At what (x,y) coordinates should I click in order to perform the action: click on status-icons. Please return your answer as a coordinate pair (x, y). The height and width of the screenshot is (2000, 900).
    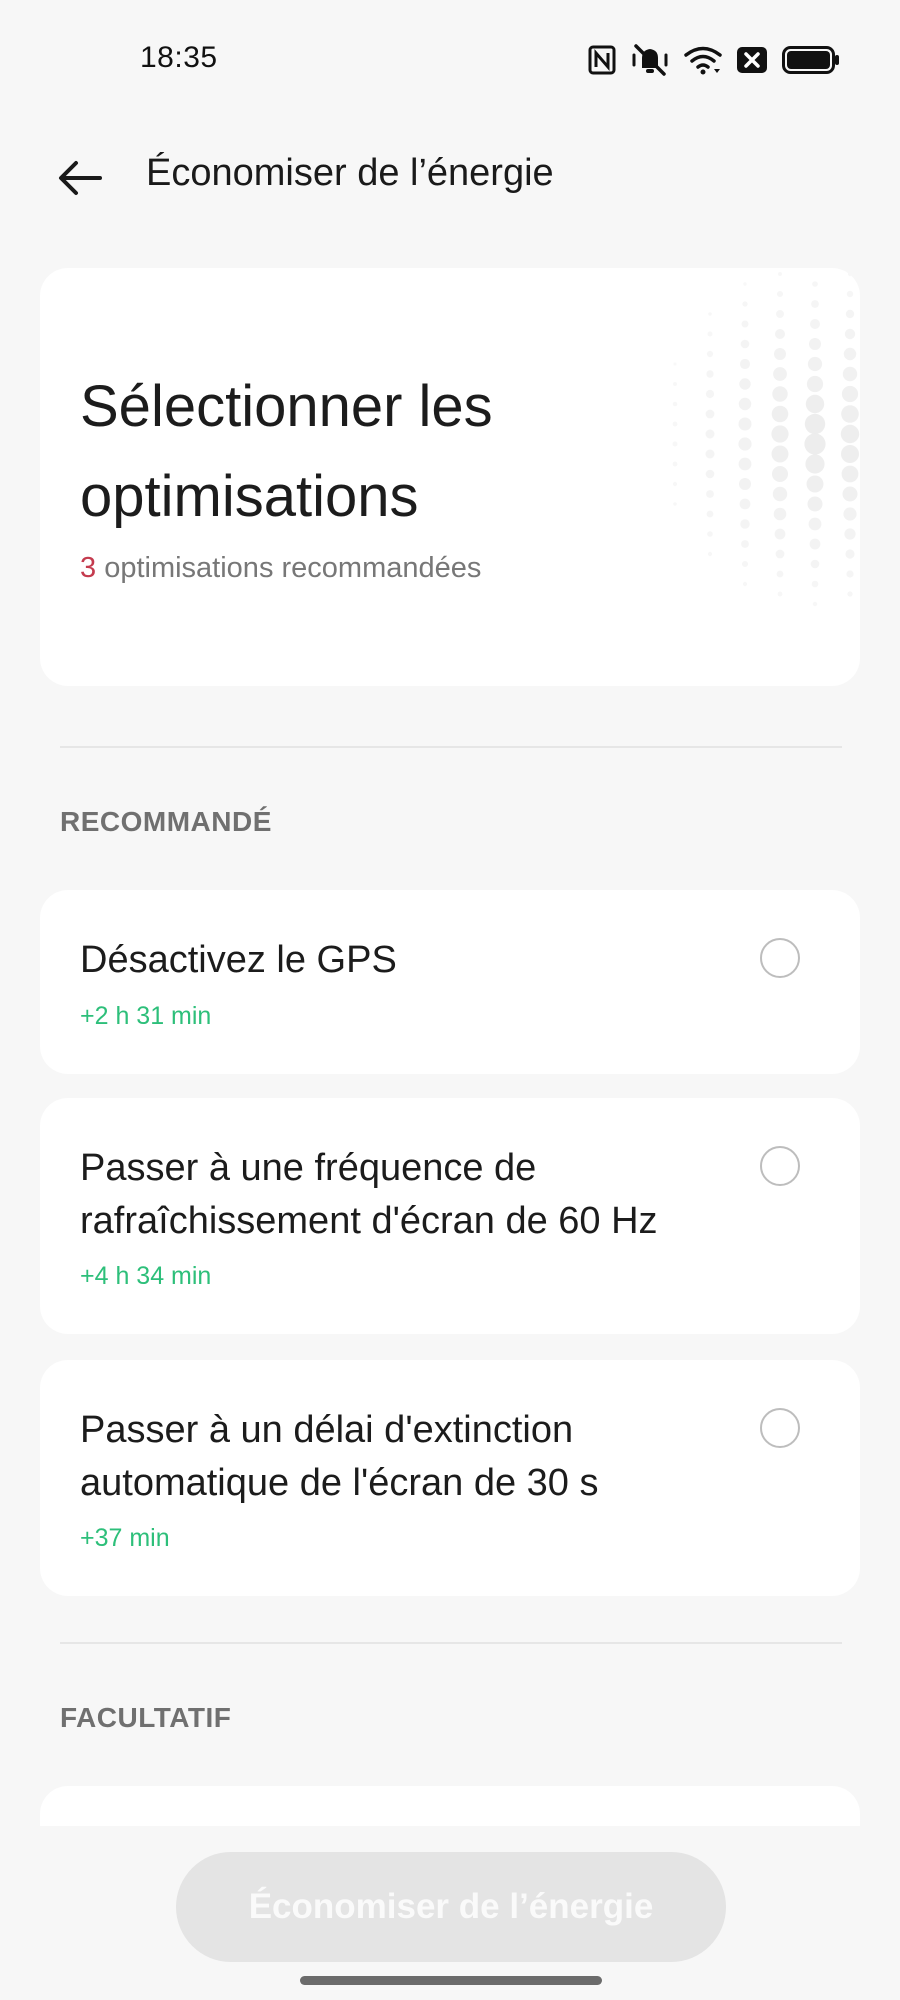
    Looking at the image, I should click on (714, 60).